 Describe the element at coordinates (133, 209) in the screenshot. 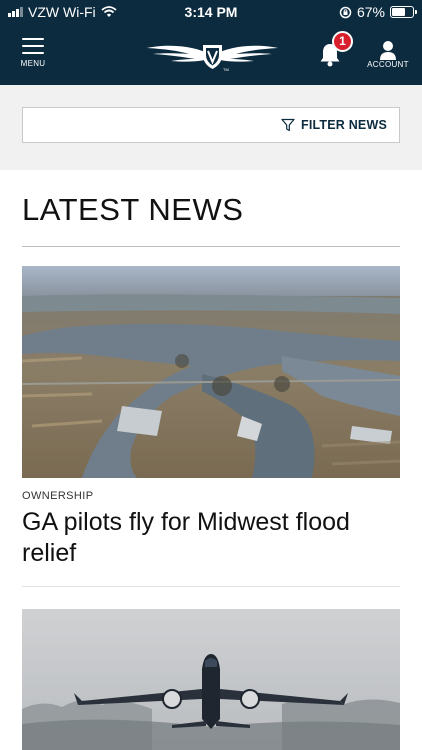

I see `section-title: LATEST NEWS` at that location.